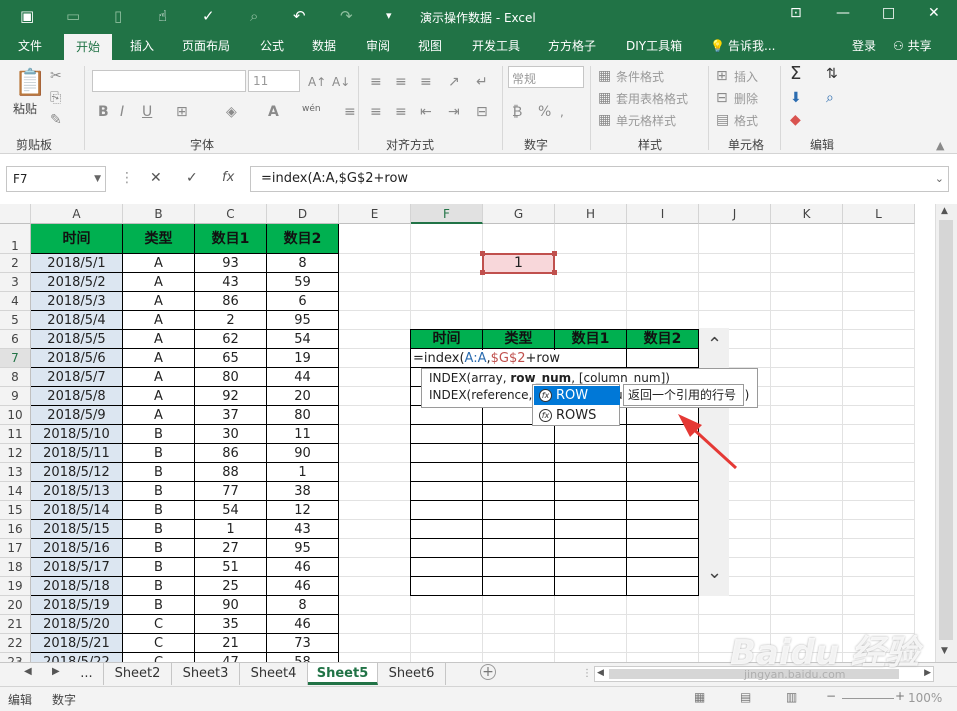 The height and width of the screenshot is (711, 957). Describe the element at coordinates (15, 548) in the screenshot. I see `row-header-17: 17` at that location.